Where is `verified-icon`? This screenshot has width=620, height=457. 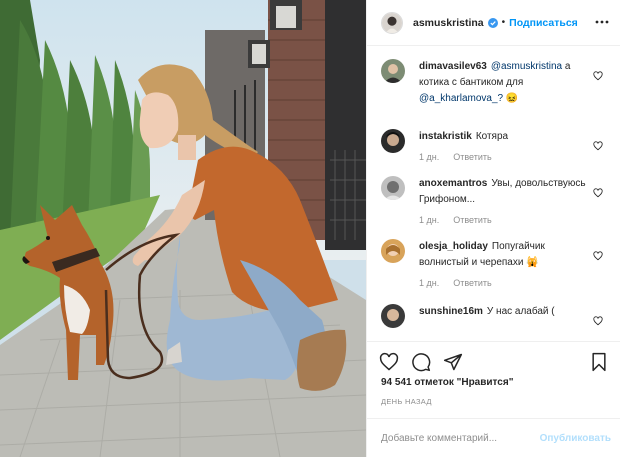
verified-icon is located at coordinates (492, 22).